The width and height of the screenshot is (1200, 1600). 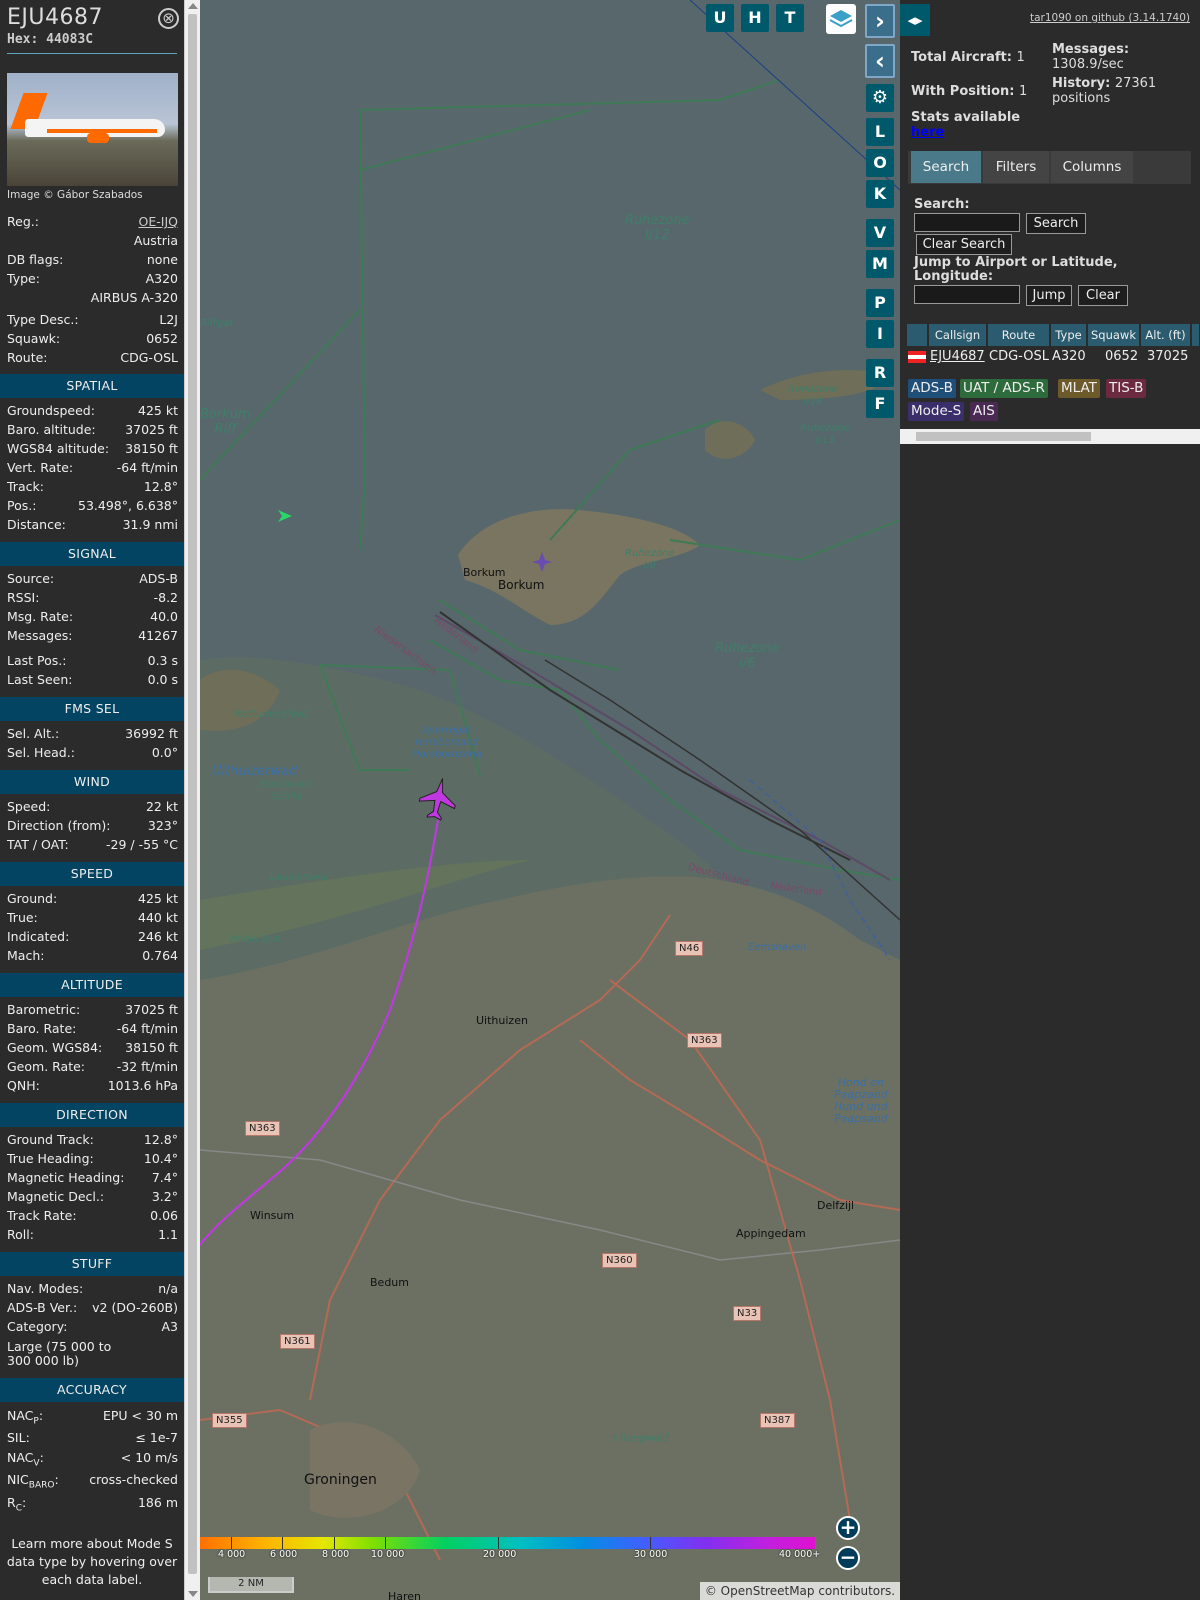 I want to click on label-text: NAC, so click(x=20, y=1457).